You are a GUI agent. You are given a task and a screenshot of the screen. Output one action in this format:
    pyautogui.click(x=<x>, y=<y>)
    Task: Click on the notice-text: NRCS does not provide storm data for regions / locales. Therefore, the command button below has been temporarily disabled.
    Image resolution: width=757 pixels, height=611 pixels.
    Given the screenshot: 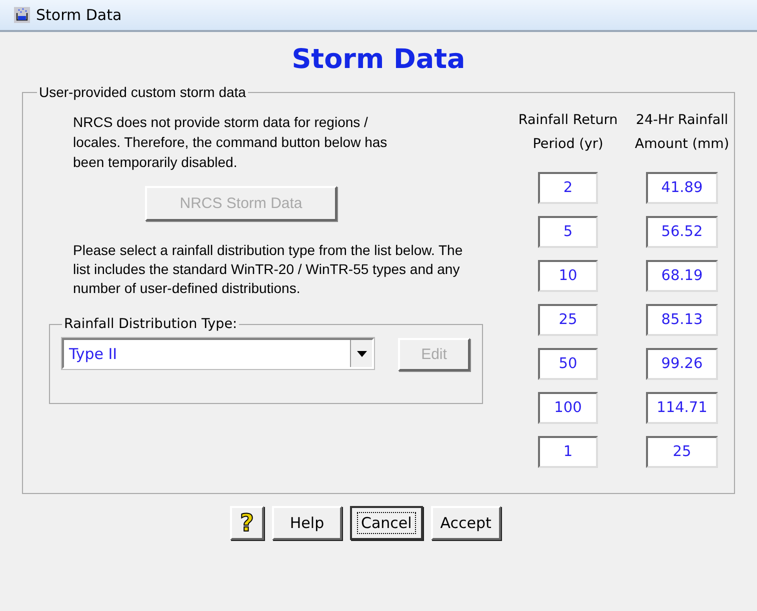 What is the action you would take?
    pyautogui.click(x=230, y=142)
    